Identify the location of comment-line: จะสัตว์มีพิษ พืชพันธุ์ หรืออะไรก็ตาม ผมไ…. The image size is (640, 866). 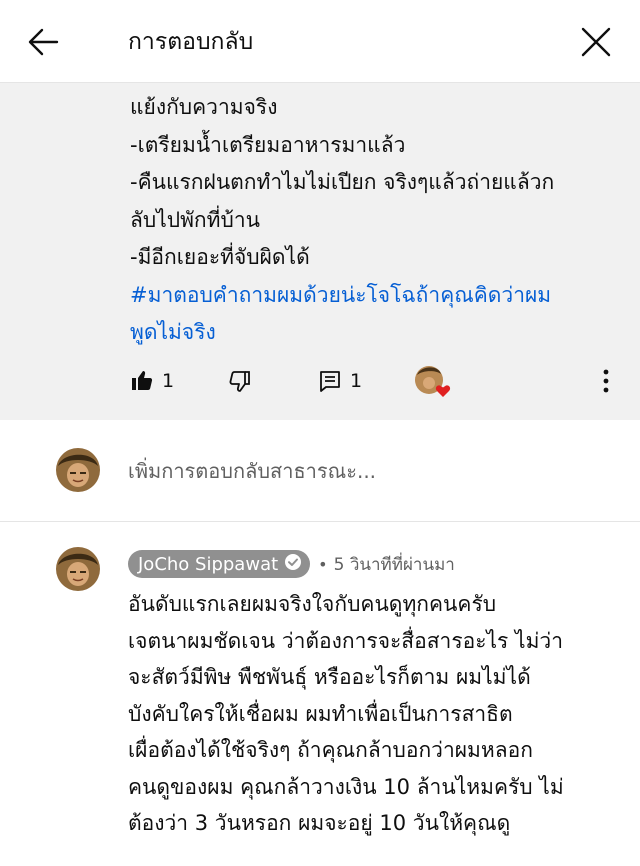
(329, 677).